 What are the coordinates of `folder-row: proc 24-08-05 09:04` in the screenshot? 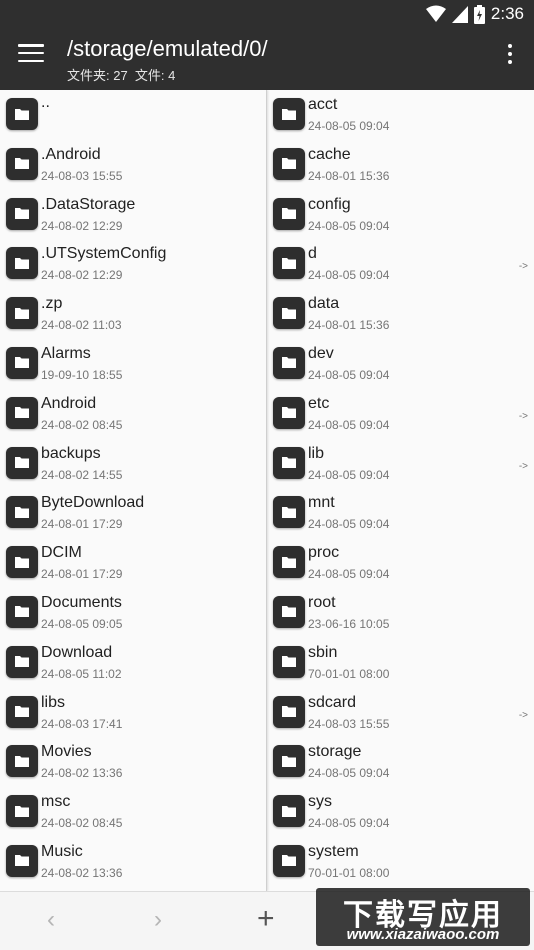 It's located at (400, 563).